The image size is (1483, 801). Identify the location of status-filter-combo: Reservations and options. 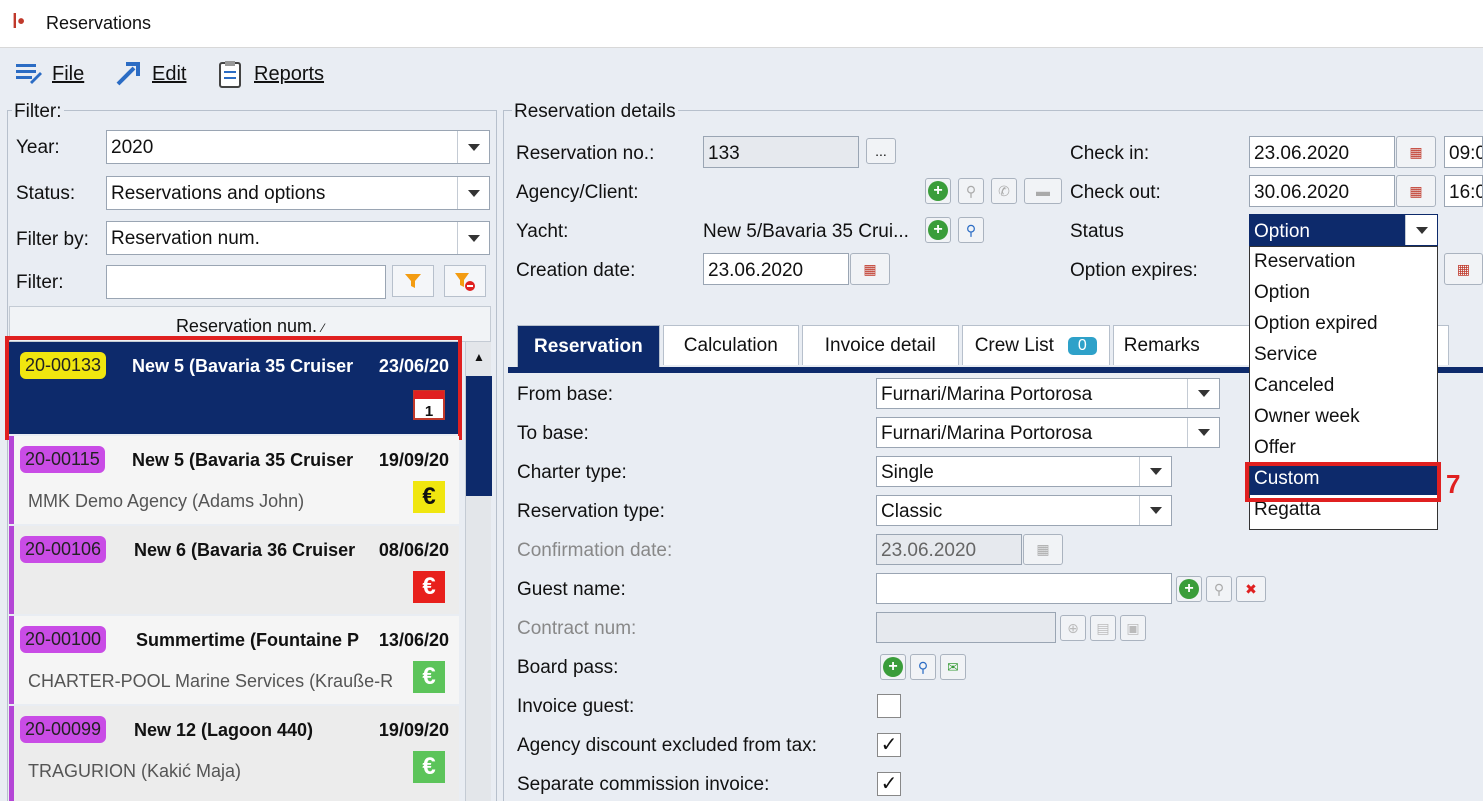
(298, 193).